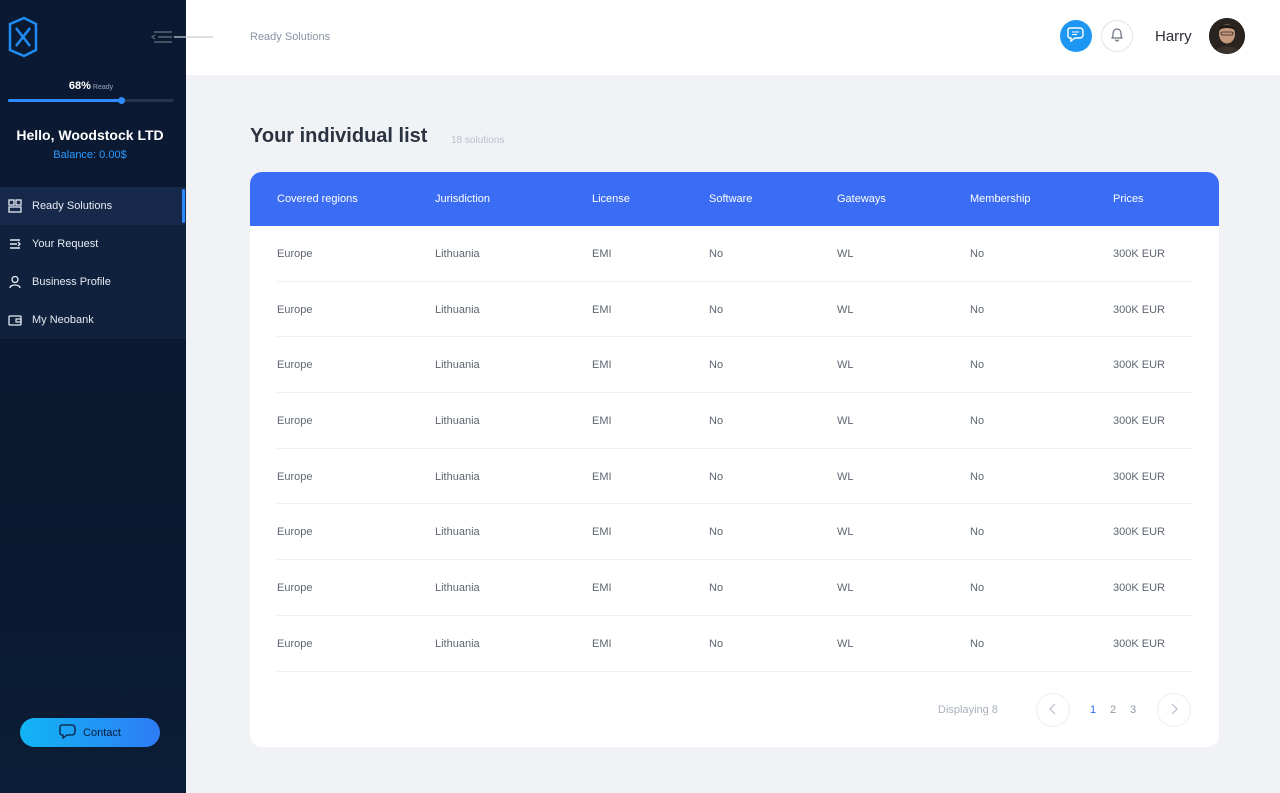  What do you see at coordinates (103, 87) in the screenshot?
I see `progress-ready-label: Ready` at bounding box center [103, 87].